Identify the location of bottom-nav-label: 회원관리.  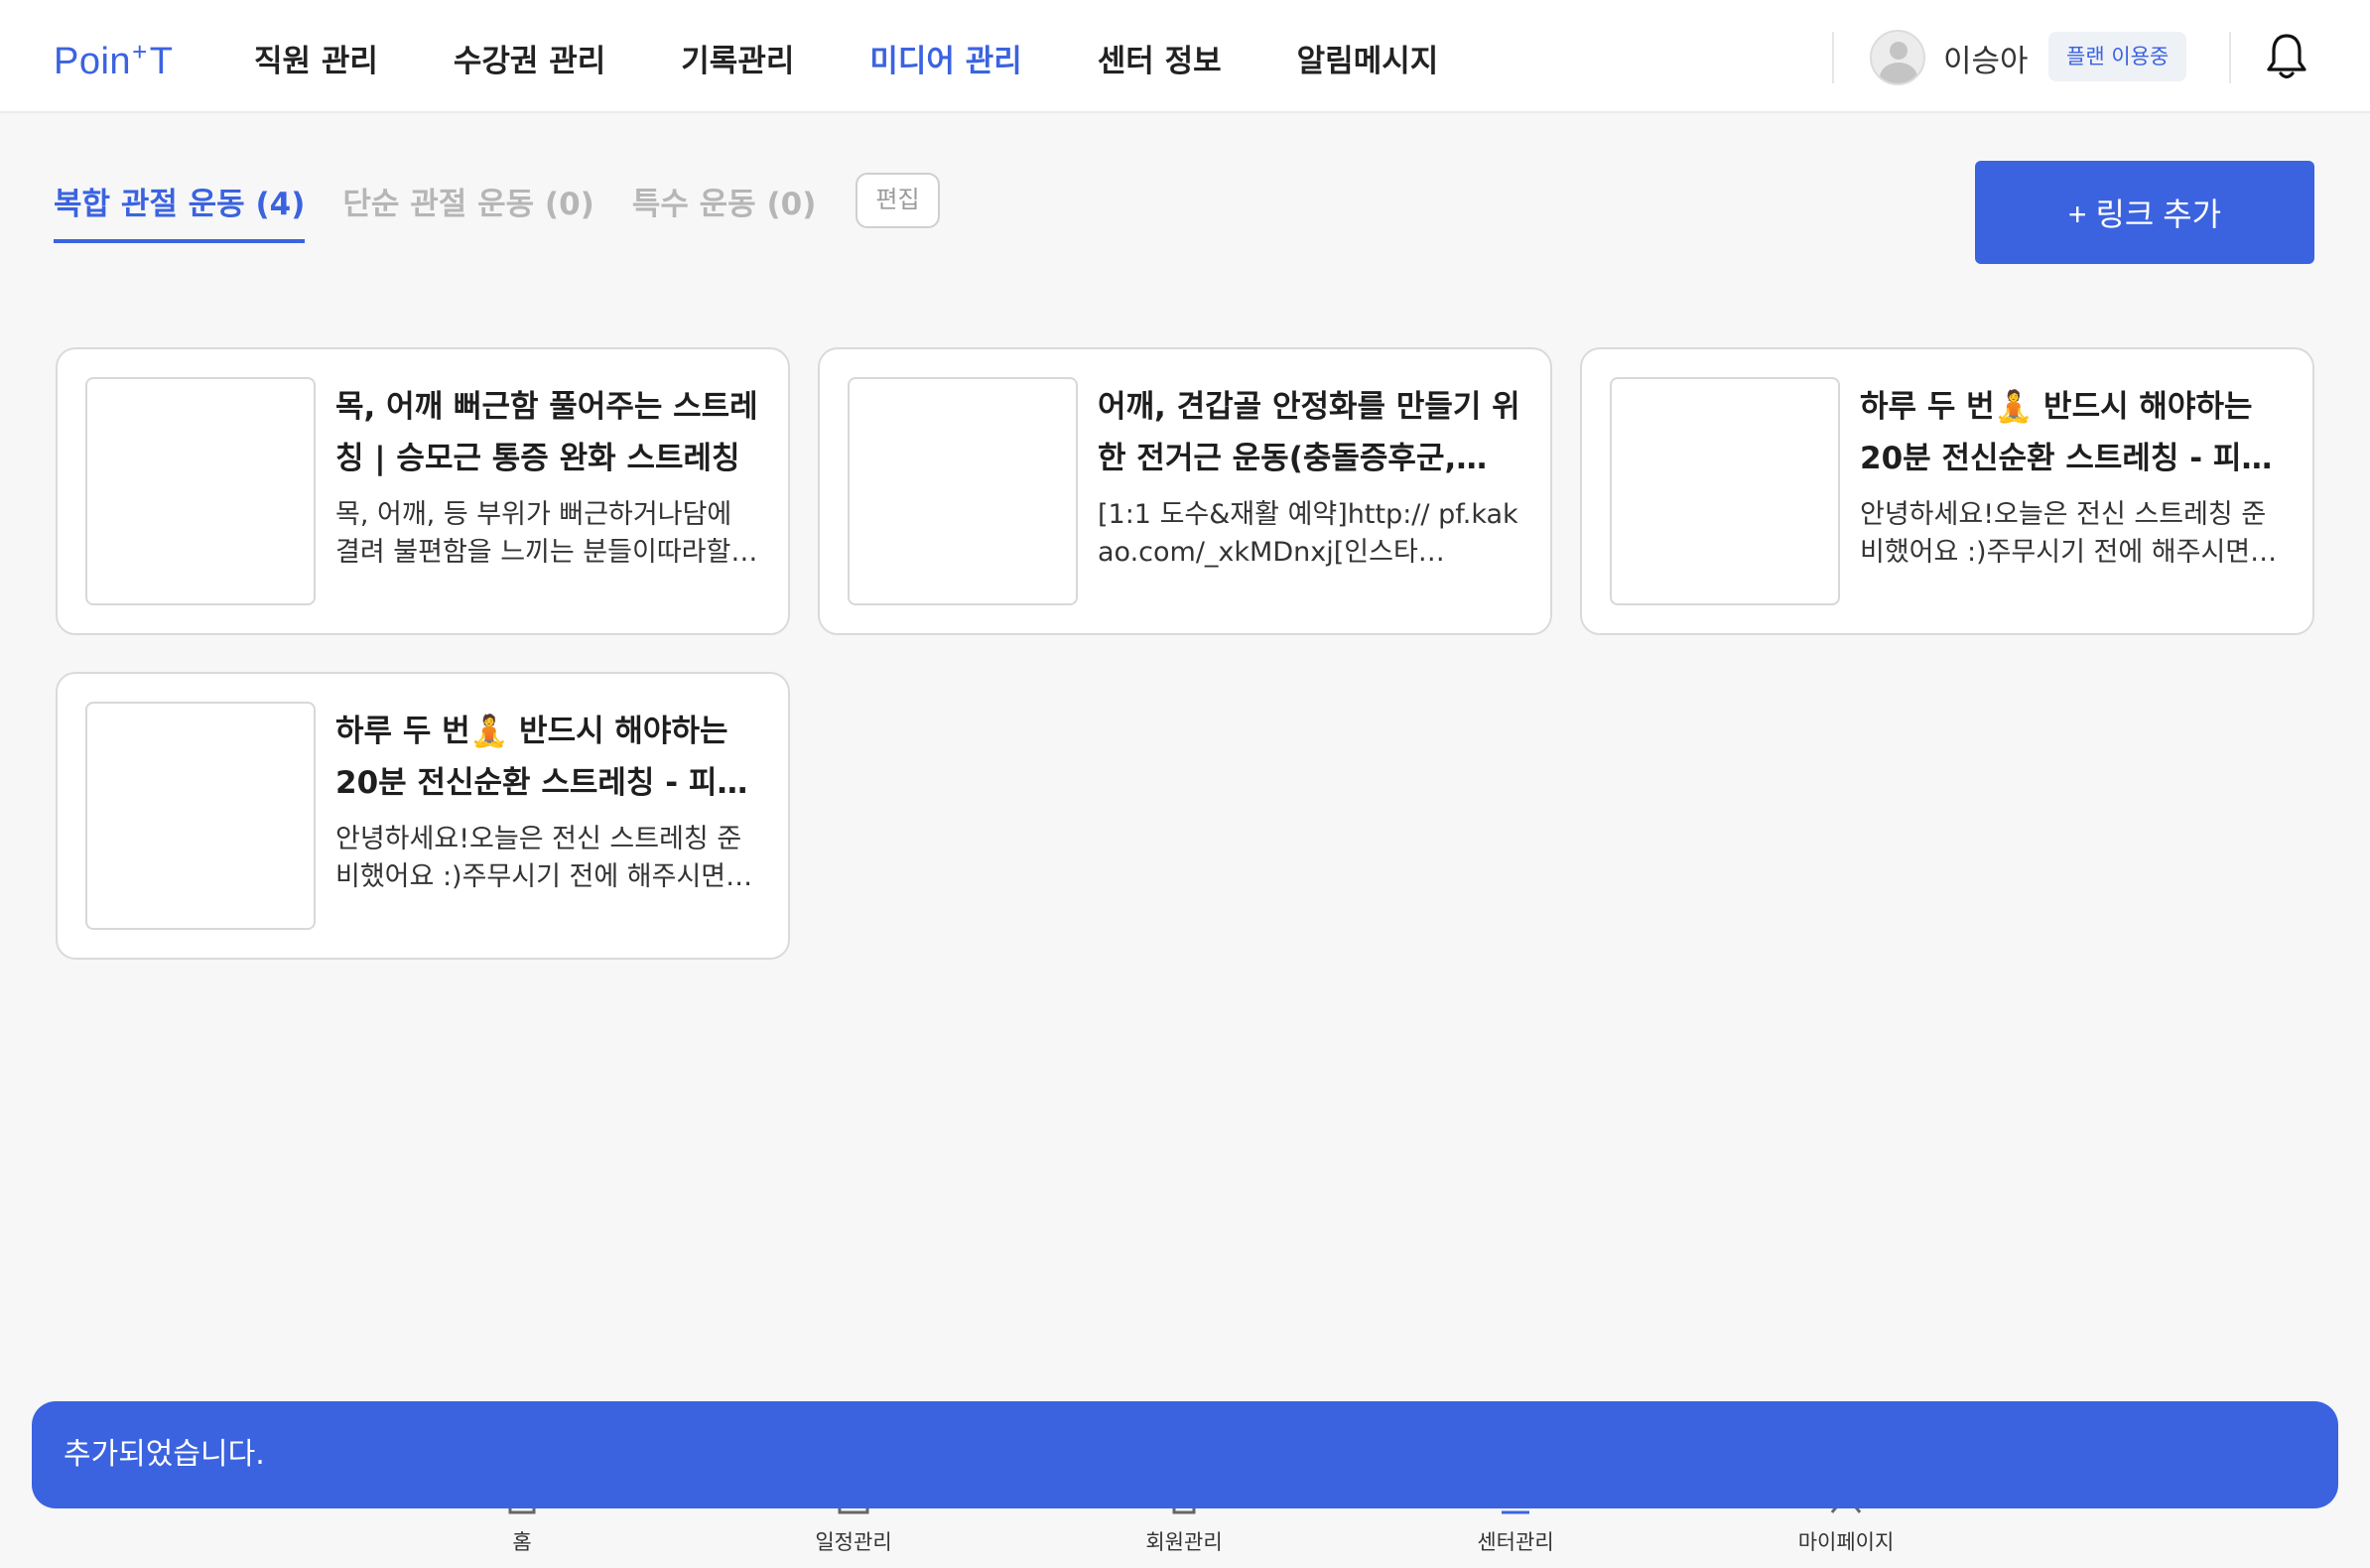
(1184, 1542).